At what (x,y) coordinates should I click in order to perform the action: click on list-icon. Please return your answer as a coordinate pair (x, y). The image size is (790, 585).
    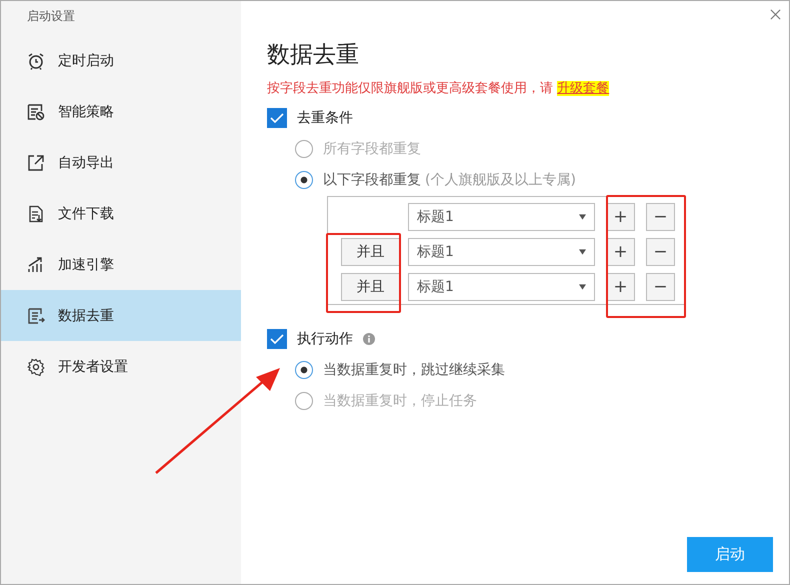
    Looking at the image, I should click on (36, 315).